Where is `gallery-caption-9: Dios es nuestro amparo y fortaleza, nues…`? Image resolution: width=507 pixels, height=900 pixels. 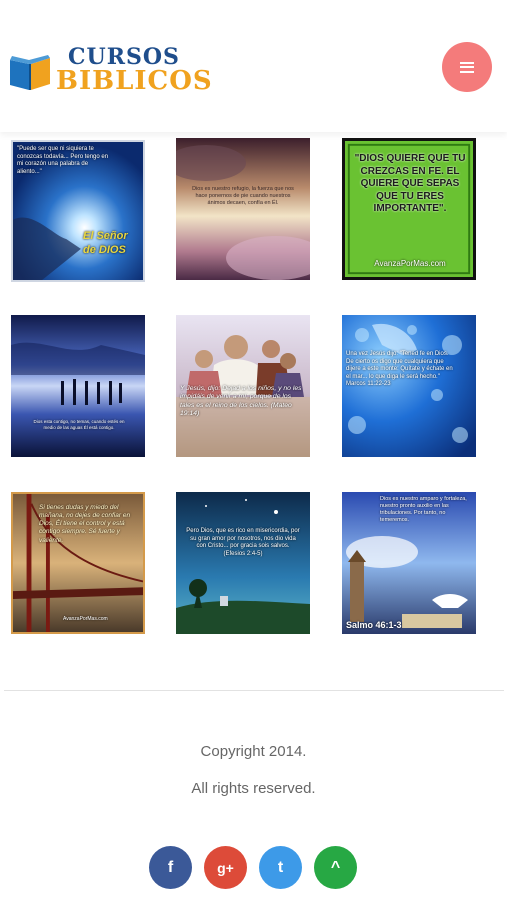
gallery-caption-9: Dios es nuestro amparo y fortaleza, nues… is located at coordinates (423, 509).